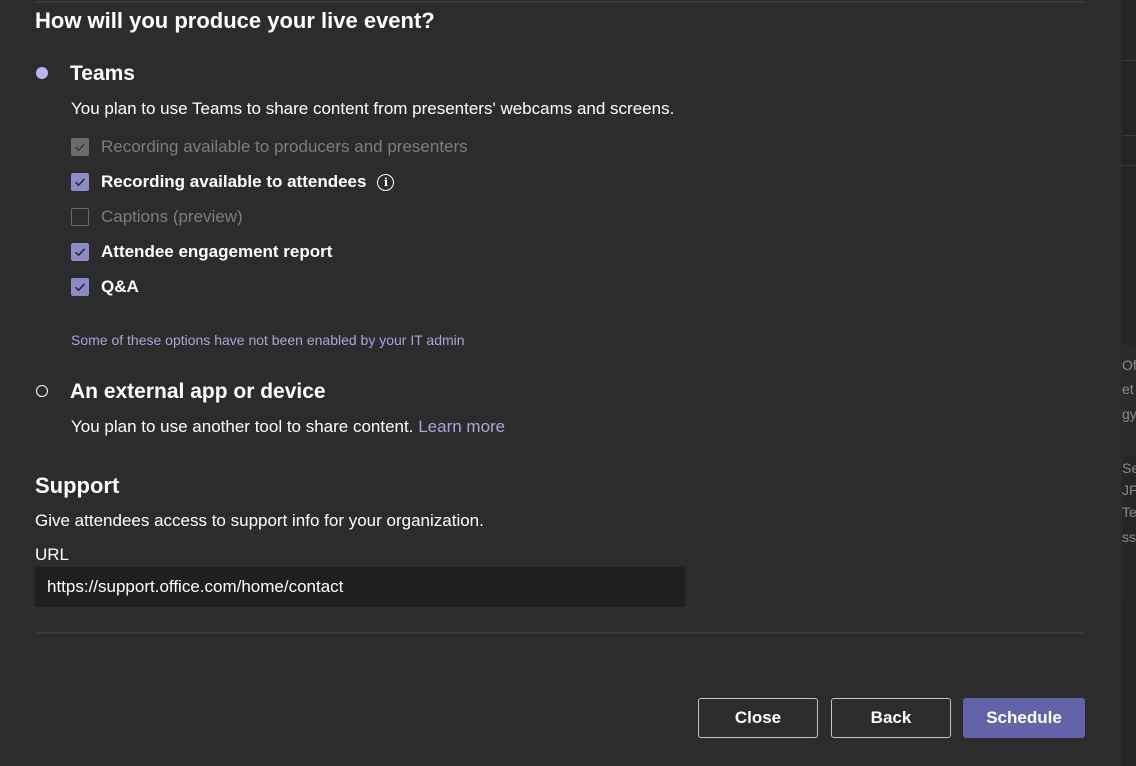  Describe the element at coordinates (120, 286) in the screenshot. I see `checkbox-label: Q&A` at that location.